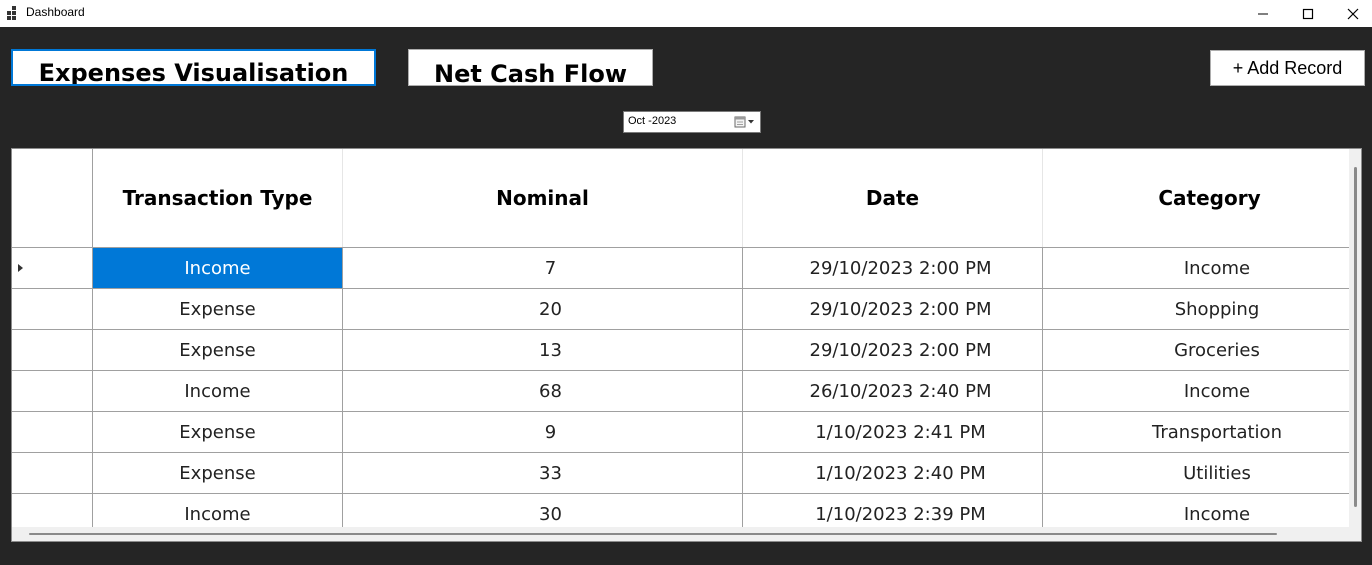 Image resolution: width=1372 pixels, height=565 pixels. I want to click on table-row: Expense 20 29/10/2023 2:00 PM Shopping, so click(680, 309).